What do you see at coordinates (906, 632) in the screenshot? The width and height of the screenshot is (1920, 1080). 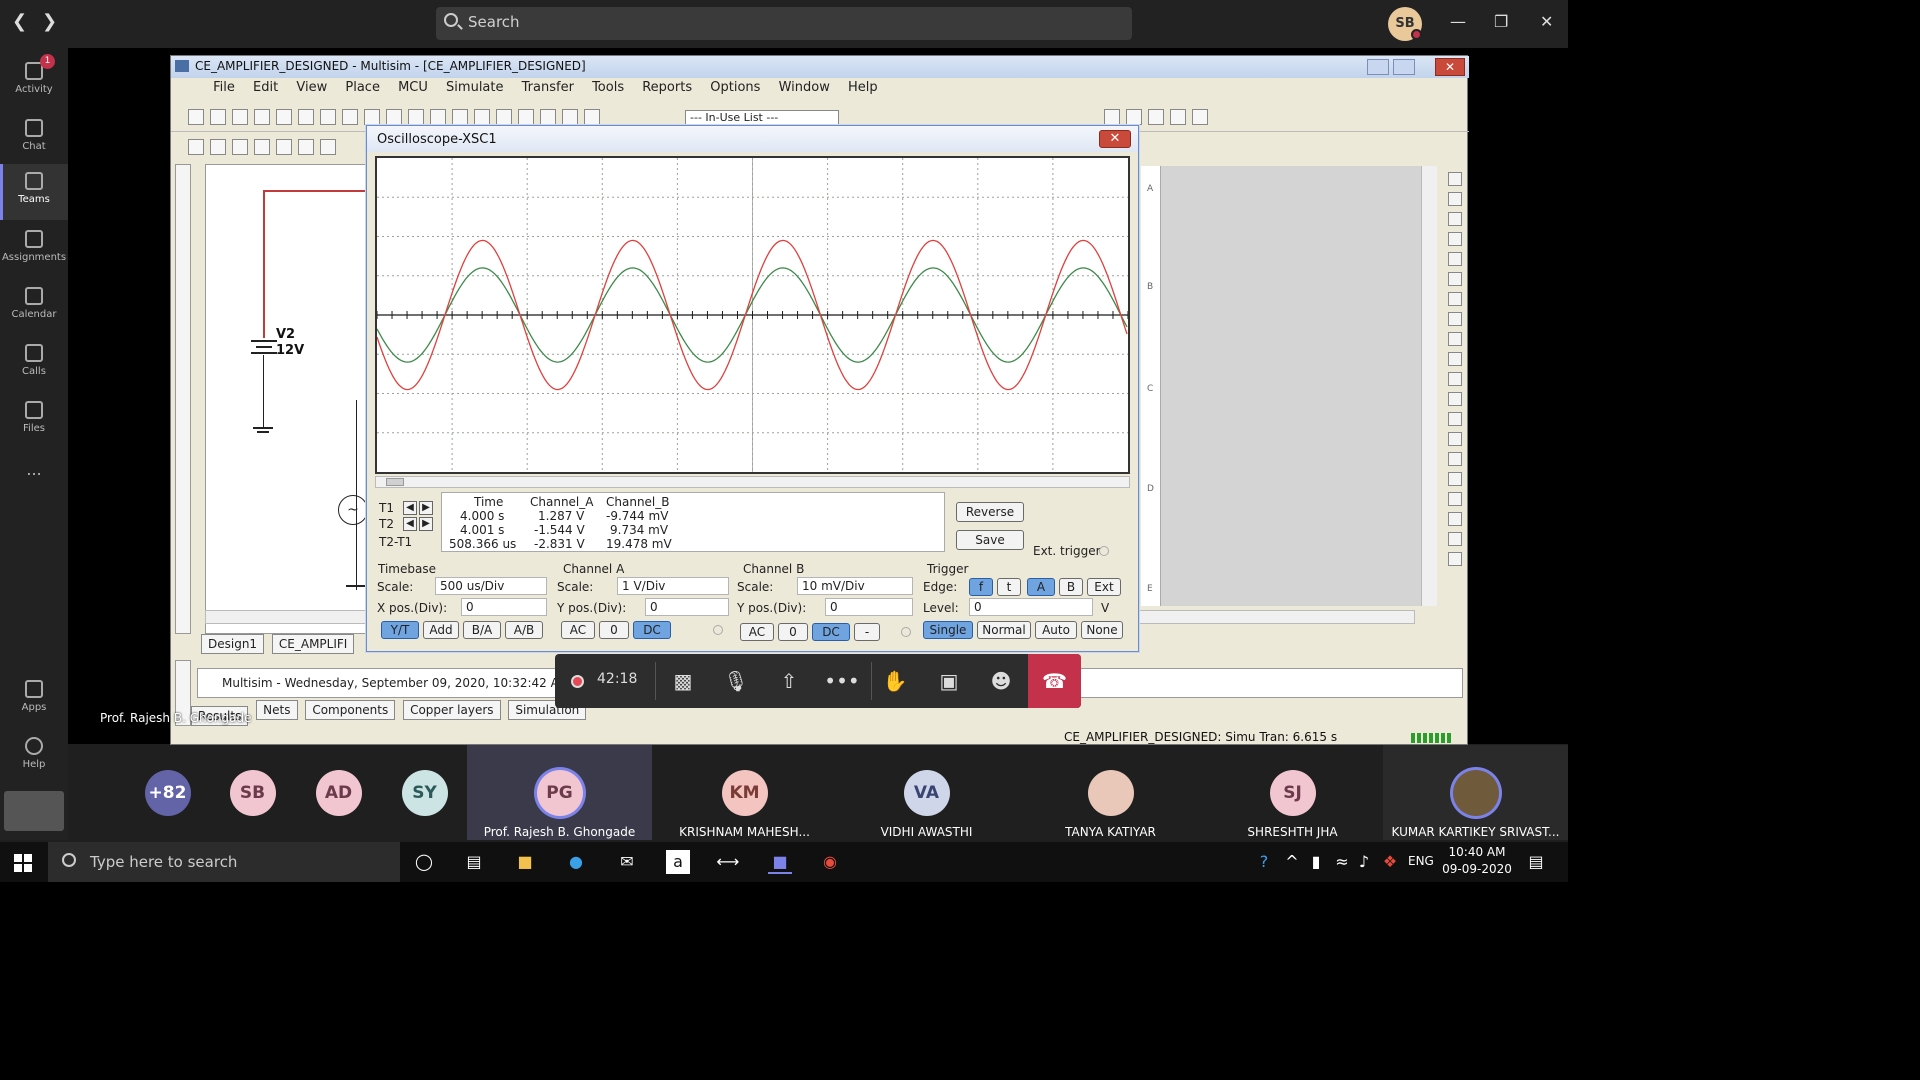 I see `channel-b-terminal-icon` at bounding box center [906, 632].